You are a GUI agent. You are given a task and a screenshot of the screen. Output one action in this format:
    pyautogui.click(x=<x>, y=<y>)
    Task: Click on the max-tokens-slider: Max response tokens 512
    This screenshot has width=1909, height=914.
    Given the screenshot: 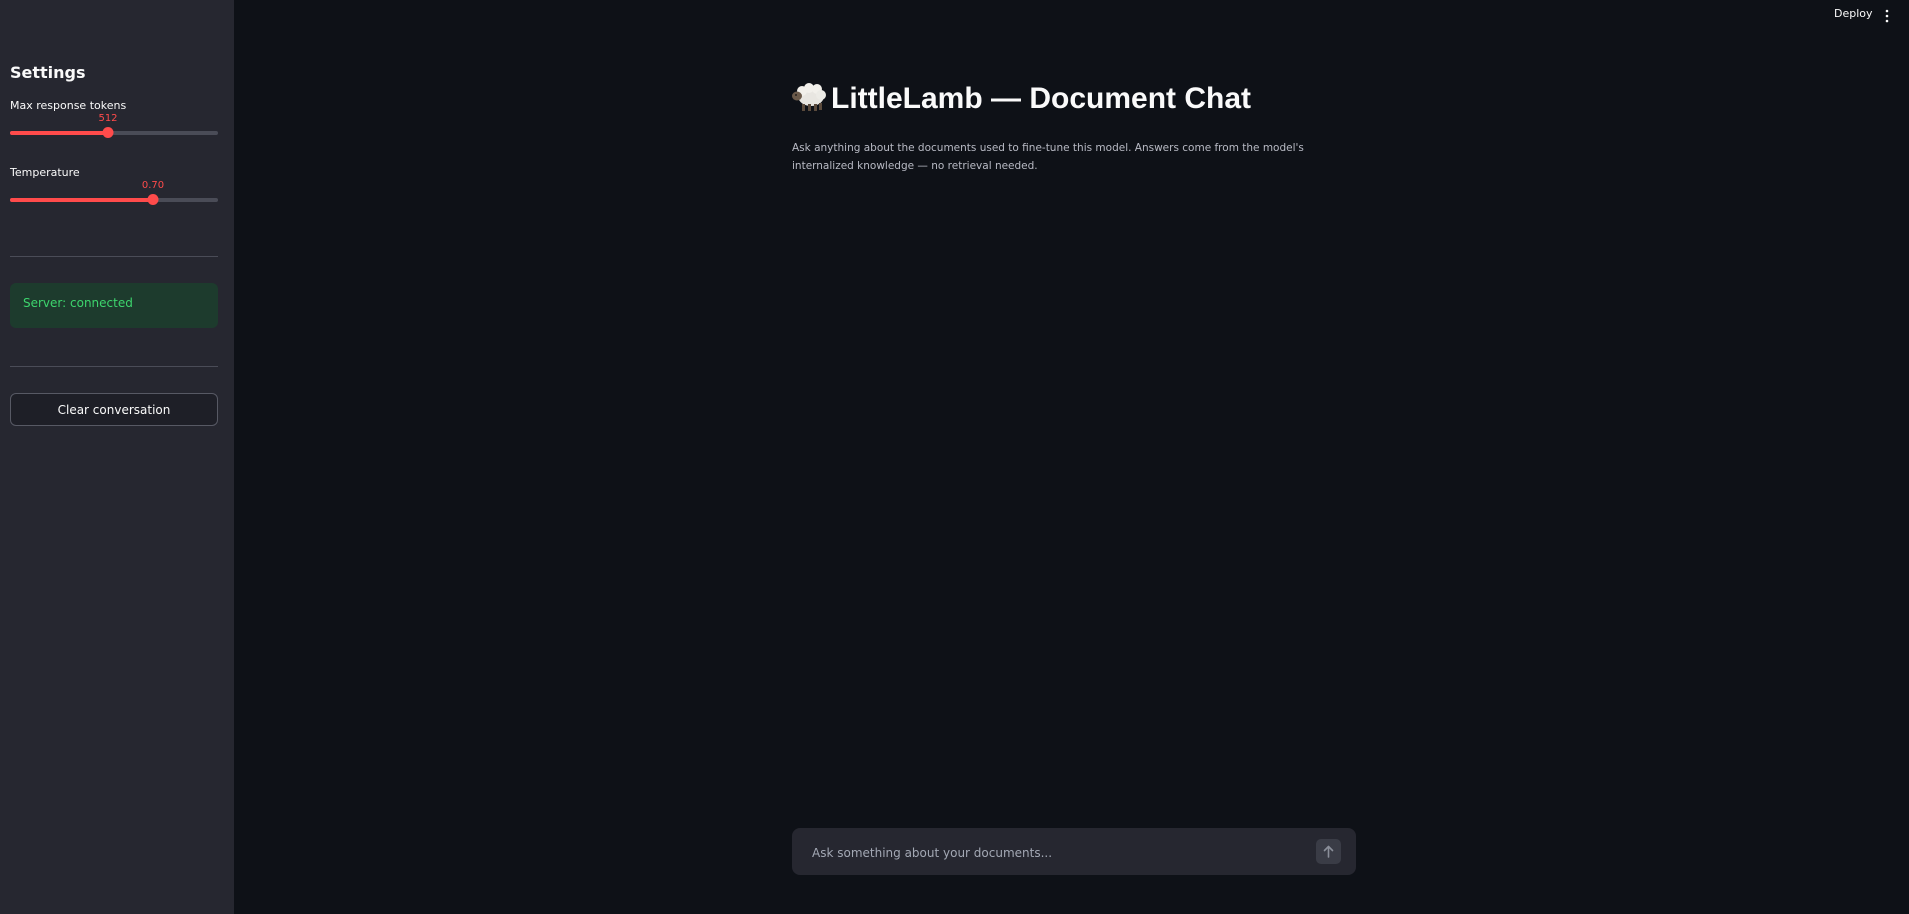 What is the action you would take?
    pyautogui.click(x=114, y=118)
    